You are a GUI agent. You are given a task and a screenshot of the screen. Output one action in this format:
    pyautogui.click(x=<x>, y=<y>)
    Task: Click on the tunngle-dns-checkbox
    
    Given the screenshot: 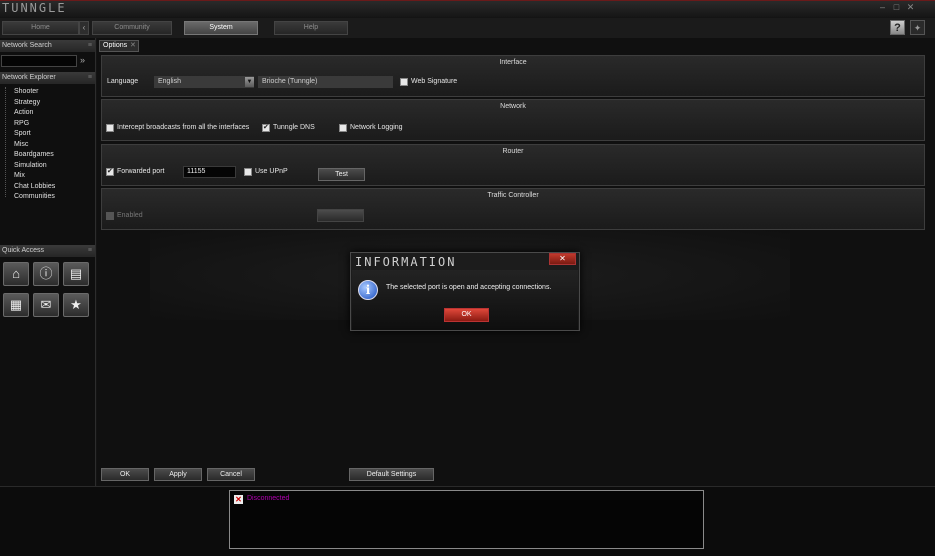 What is the action you would take?
    pyautogui.click(x=266, y=127)
    